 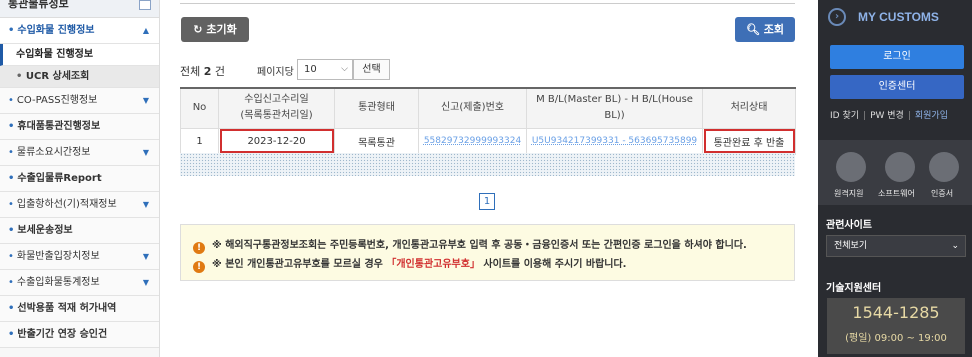 What do you see at coordinates (199, 108) in the screenshot?
I see `col-header-no: No` at bounding box center [199, 108].